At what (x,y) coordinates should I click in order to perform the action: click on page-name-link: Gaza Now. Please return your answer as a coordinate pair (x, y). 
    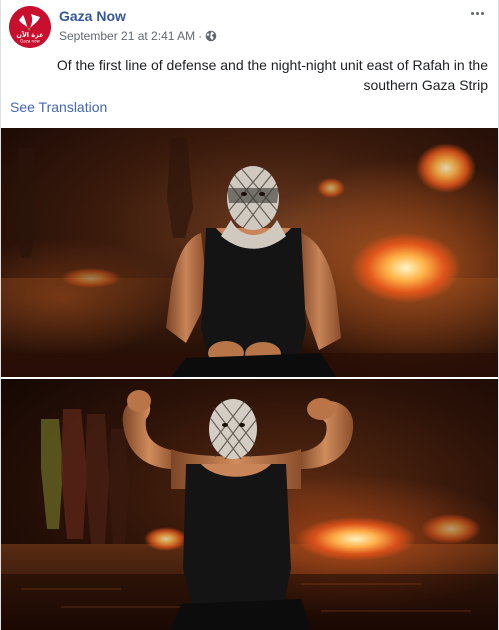
    Looking at the image, I should click on (92, 16).